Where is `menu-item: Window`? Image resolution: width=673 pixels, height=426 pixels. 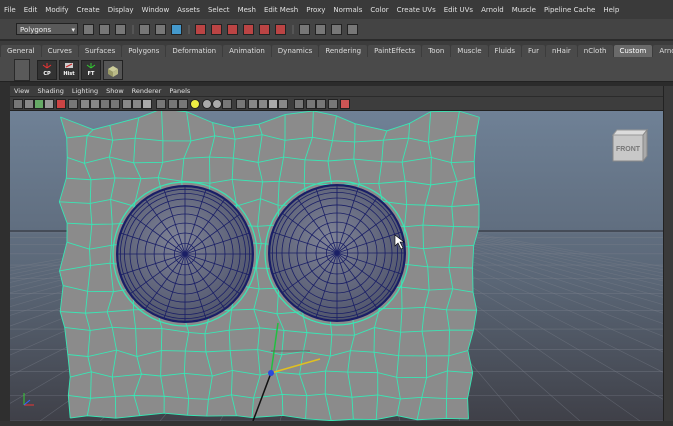 menu-item: Window is located at coordinates (156, 10).